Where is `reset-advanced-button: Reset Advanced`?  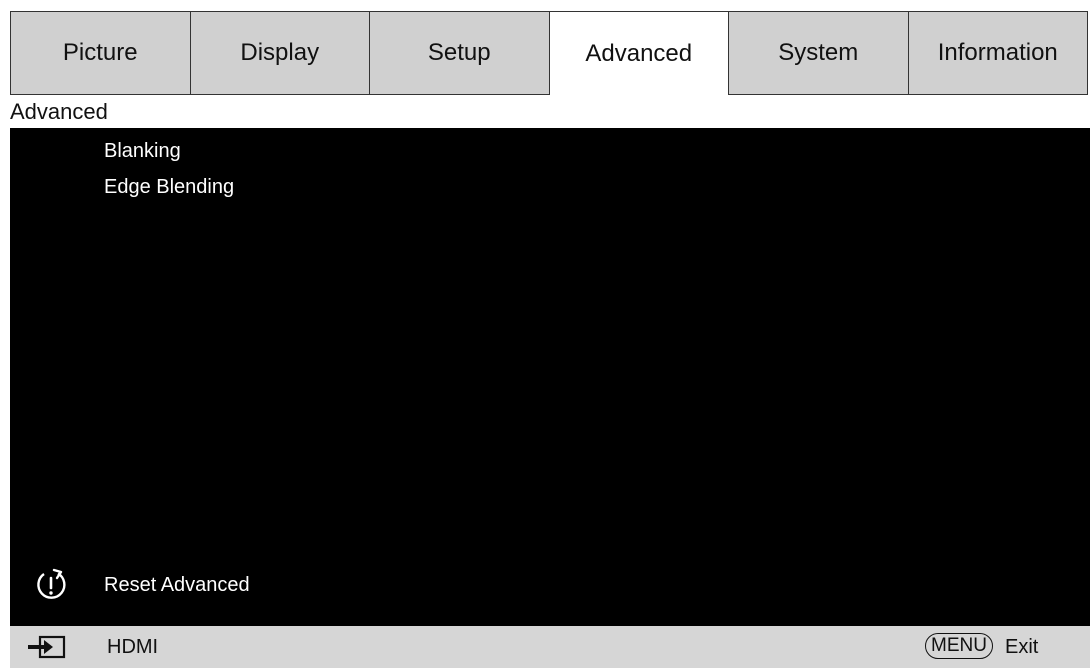 reset-advanced-button: Reset Advanced is located at coordinates (141, 585).